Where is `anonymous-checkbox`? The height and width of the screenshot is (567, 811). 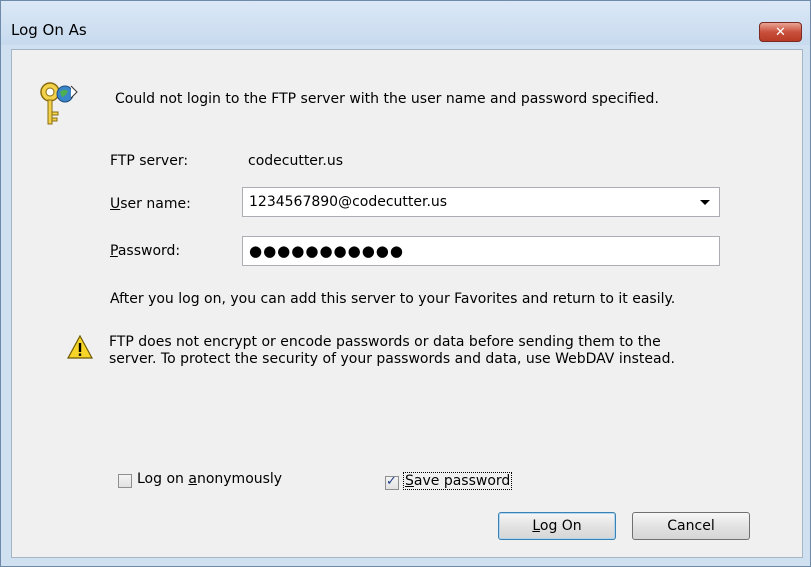 anonymous-checkbox is located at coordinates (125, 481).